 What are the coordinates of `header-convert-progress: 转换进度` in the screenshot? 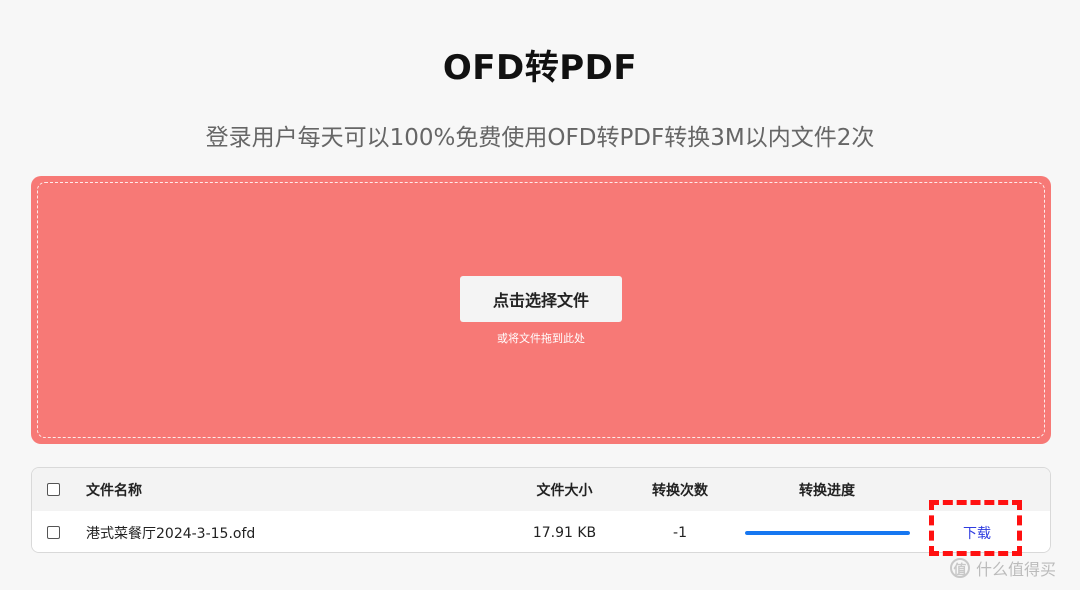 It's located at (827, 490).